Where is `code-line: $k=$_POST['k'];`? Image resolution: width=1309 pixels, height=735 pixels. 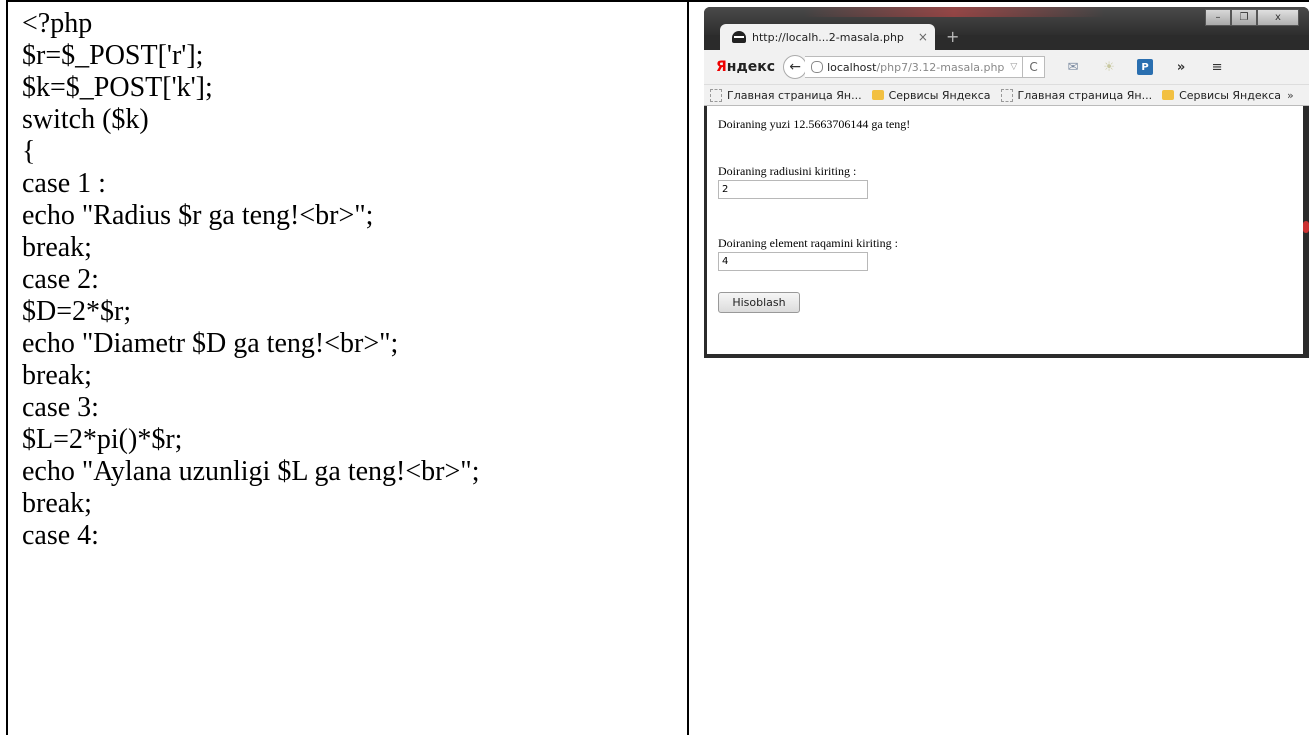
code-line: $k=$_POST['k']; is located at coordinates (117, 87).